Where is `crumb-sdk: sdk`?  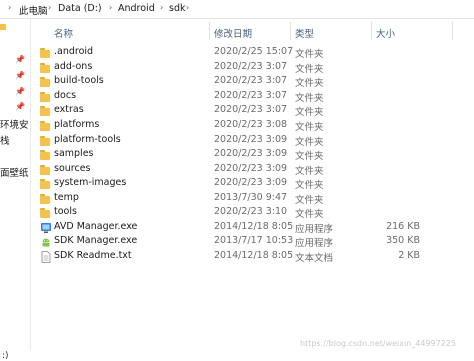 crumb-sdk: sdk is located at coordinates (177, 8).